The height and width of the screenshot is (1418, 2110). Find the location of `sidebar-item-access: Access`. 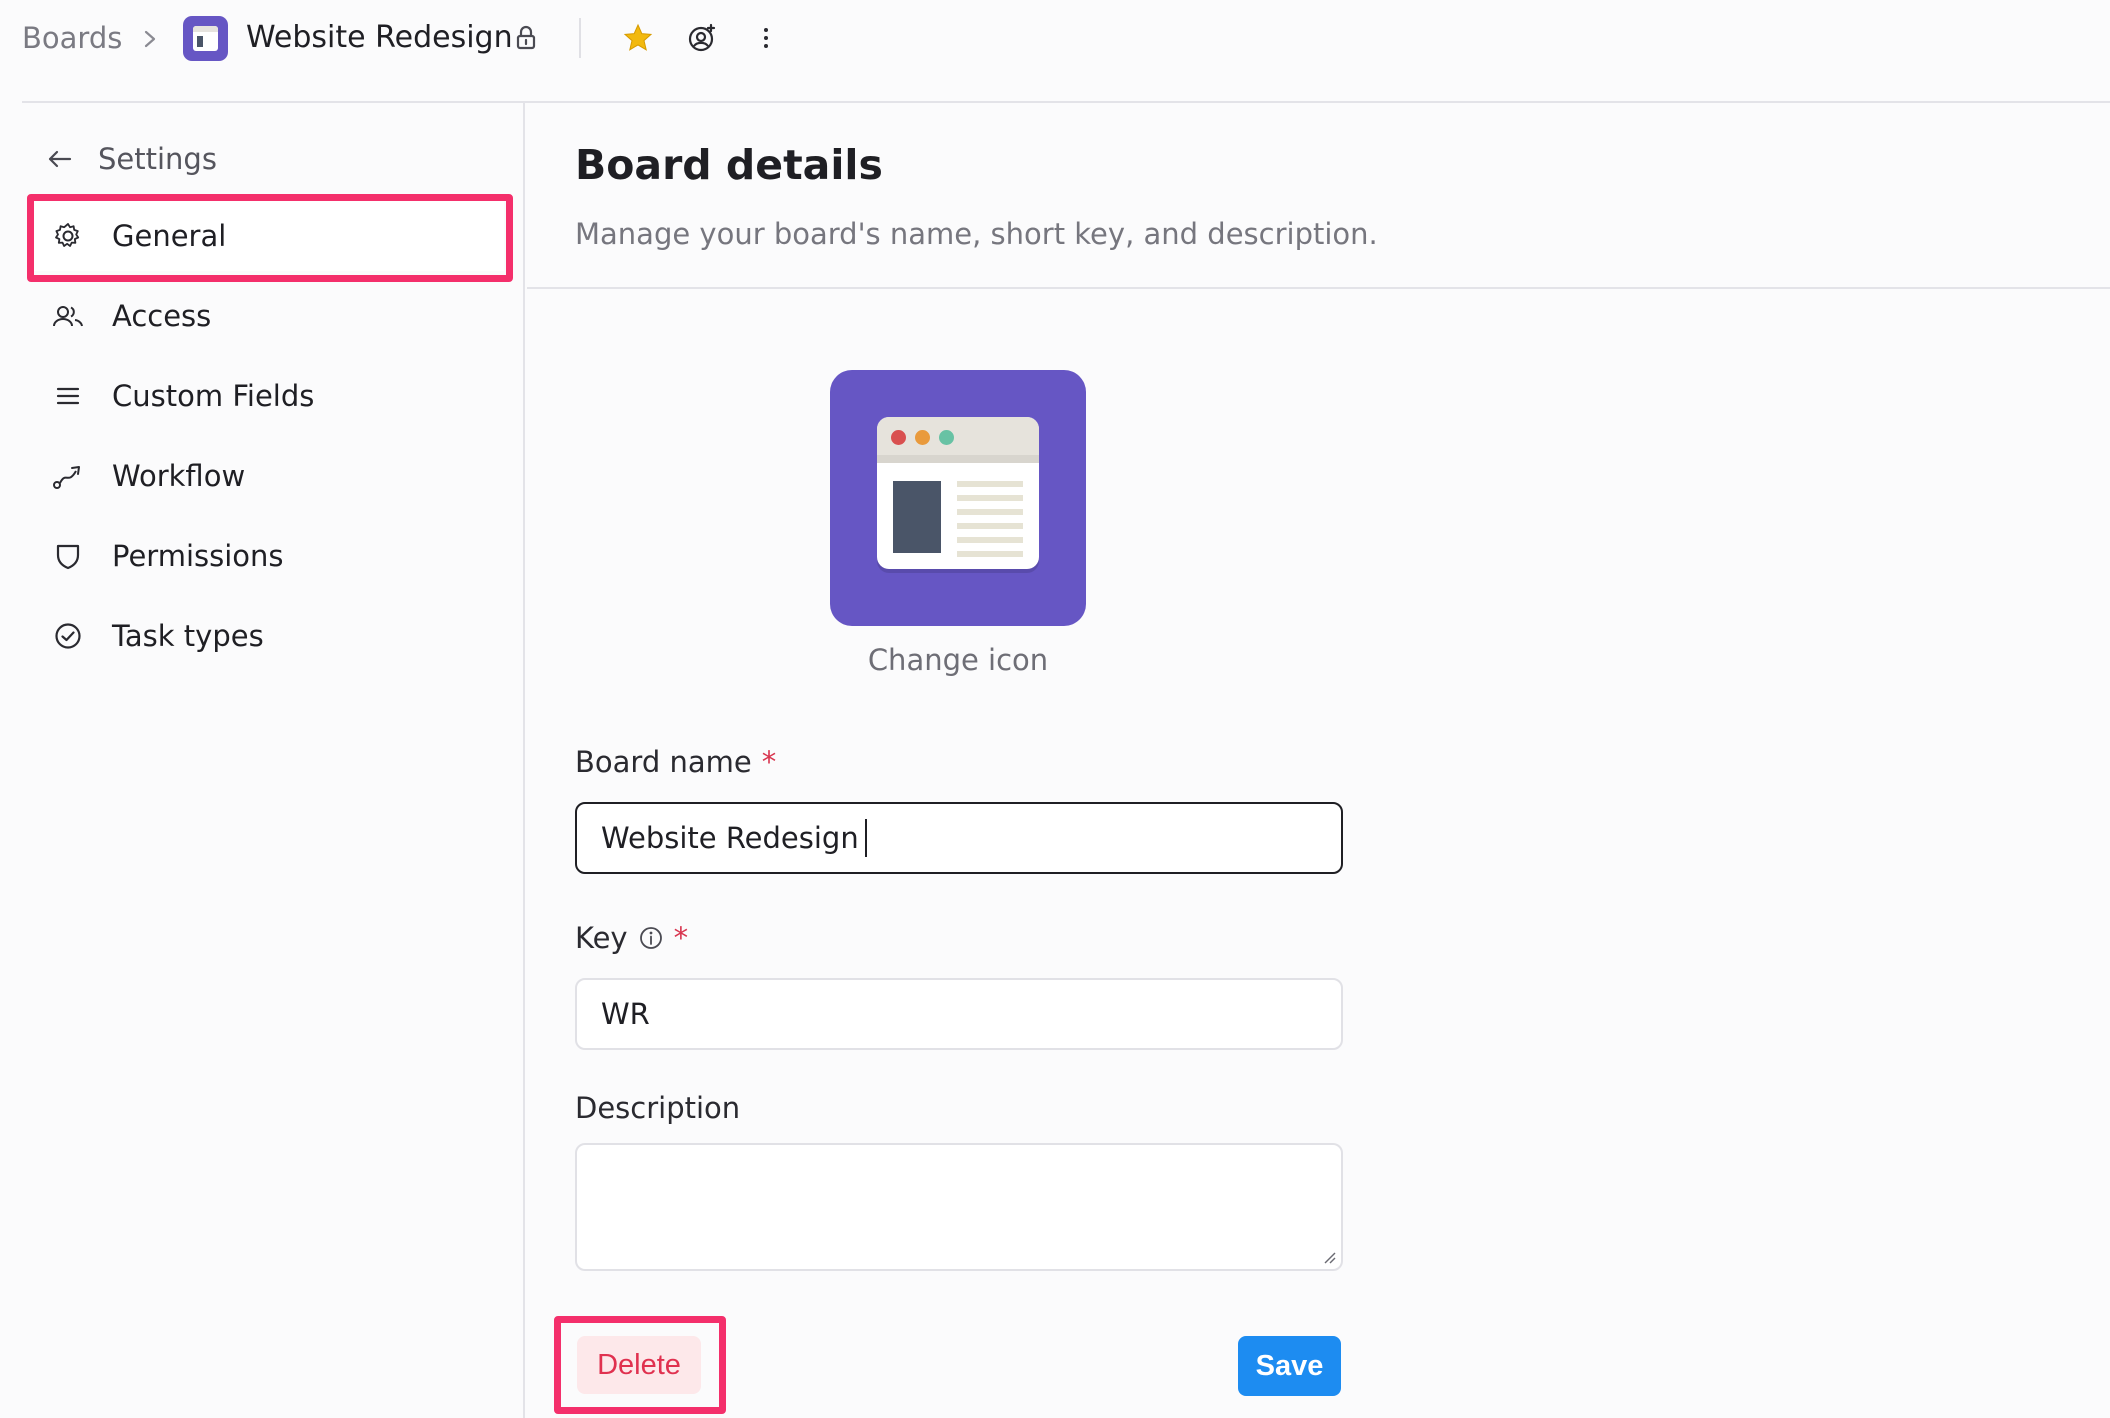

sidebar-item-access: Access is located at coordinates (269, 316).